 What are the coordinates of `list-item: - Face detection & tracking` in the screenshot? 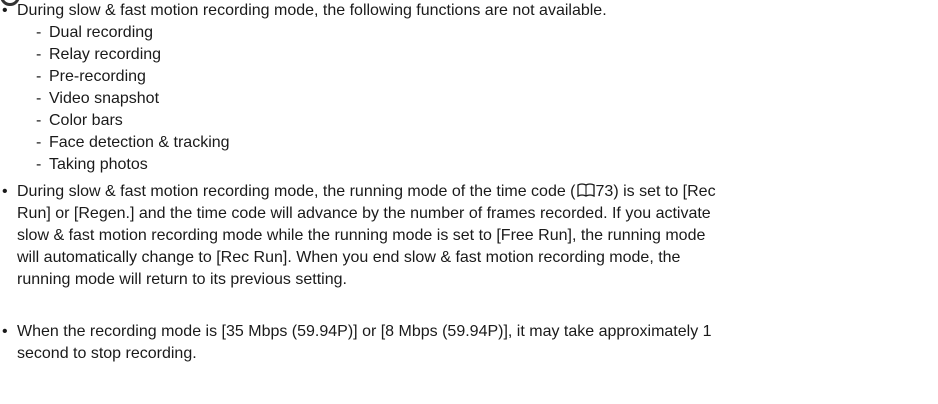 It's located at (133, 142).